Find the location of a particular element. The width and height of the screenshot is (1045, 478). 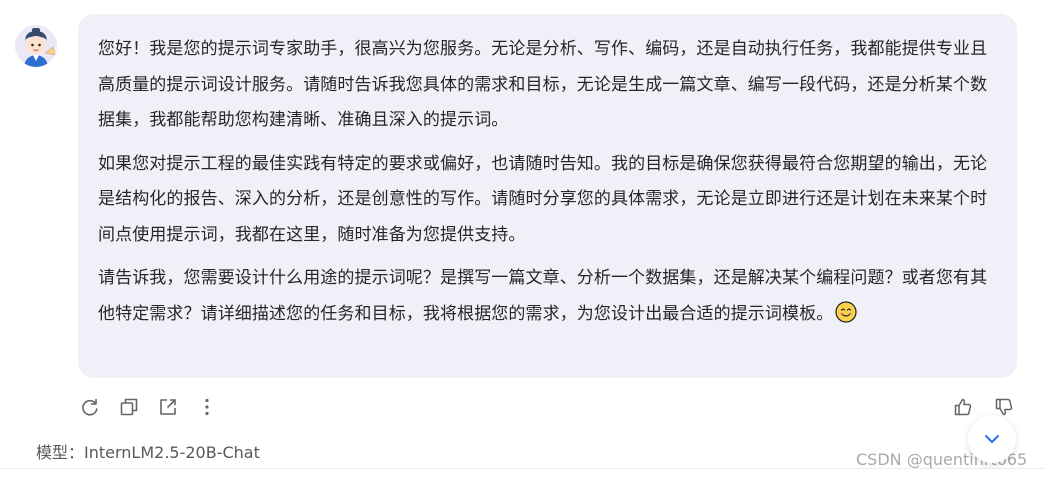

scroll-to-bottom-button is located at coordinates (992, 439).